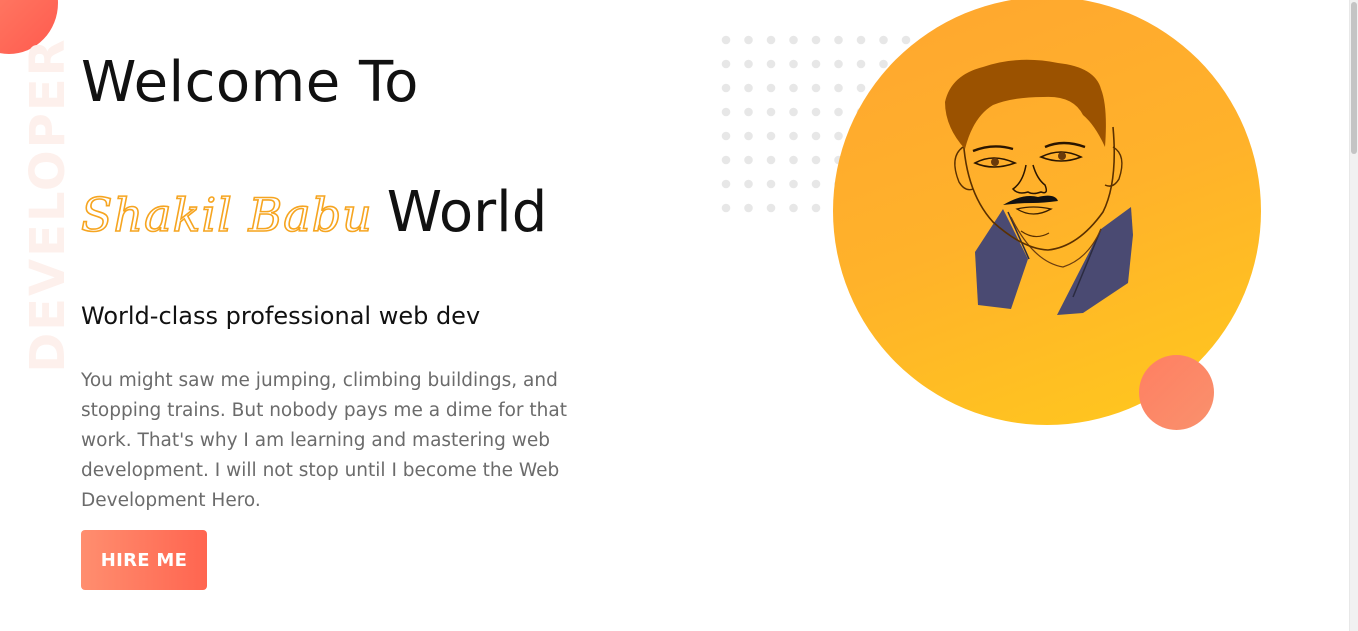  I want to click on page-scrollbar, so click(1353, 315).